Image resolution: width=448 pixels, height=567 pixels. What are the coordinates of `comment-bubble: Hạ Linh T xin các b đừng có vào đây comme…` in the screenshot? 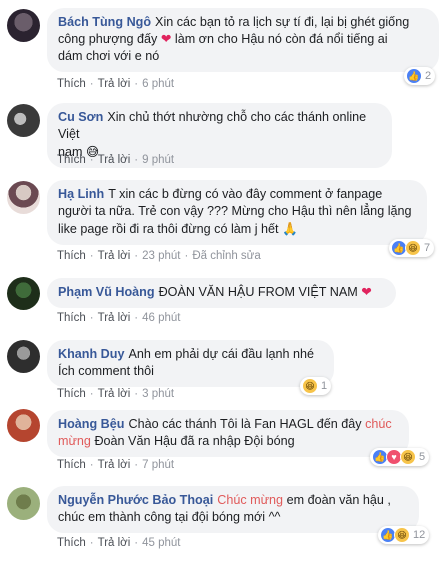 It's located at (237, 212).